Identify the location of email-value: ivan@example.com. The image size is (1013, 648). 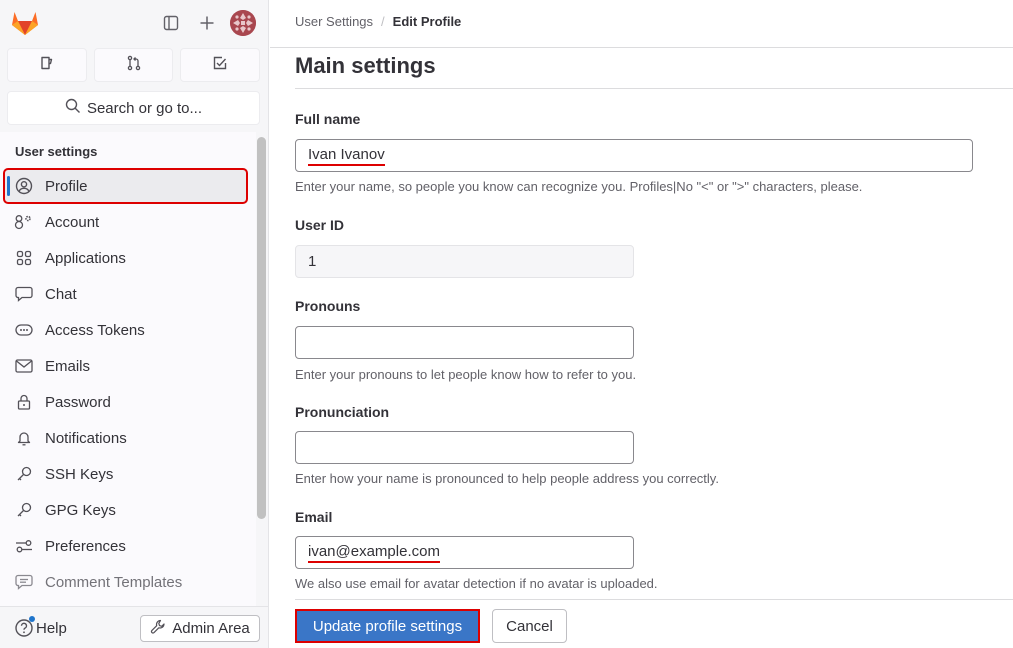
(374, 553).